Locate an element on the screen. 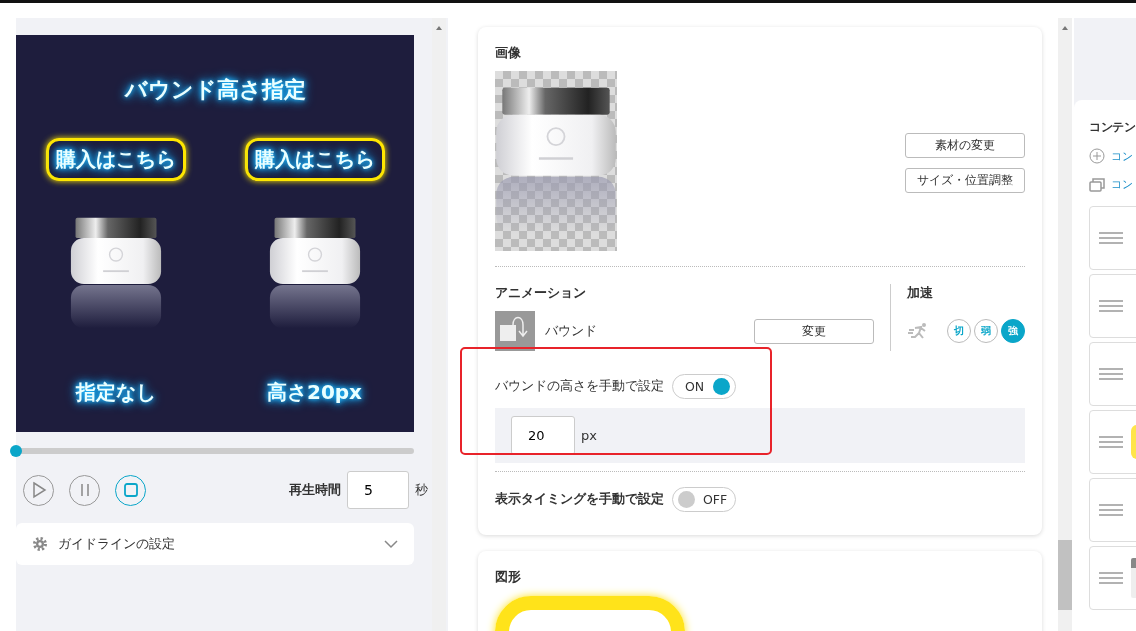 The image size is (1136, 631). image-action-button: サイズ・位置調整 is located at coordinates (965, 180).